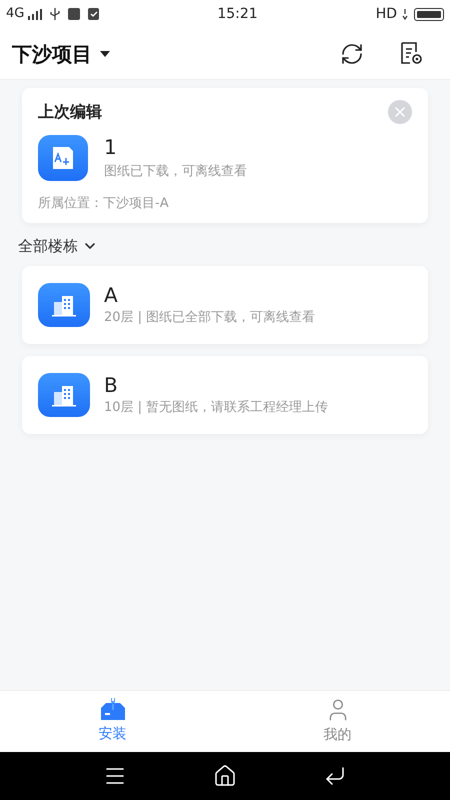  I want to click on signal-icon, so click(35, 14).